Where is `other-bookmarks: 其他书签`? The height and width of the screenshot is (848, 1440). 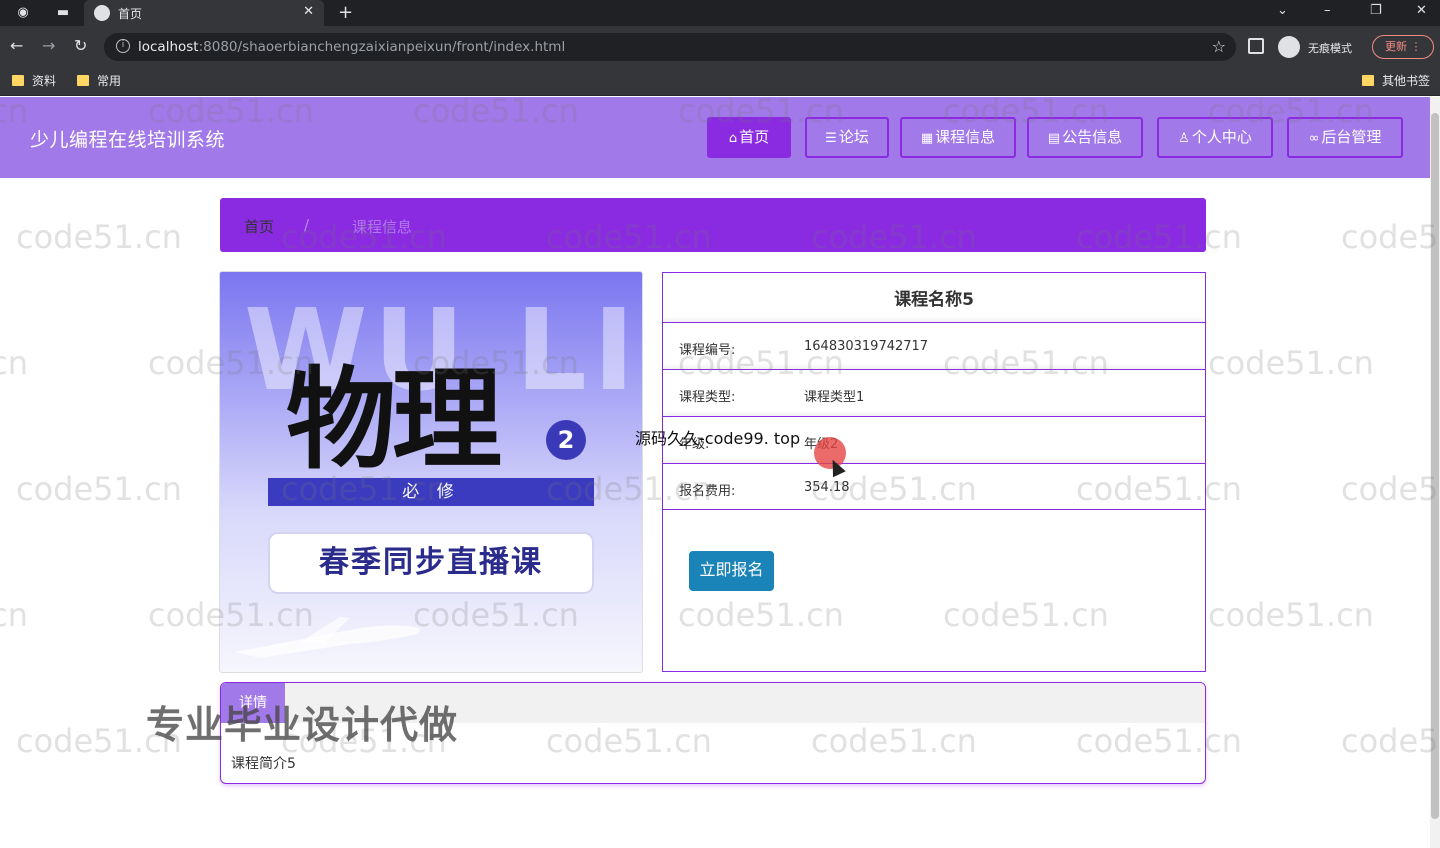 other-bookmarks: 其他书签 is located at coordinates (1396, 80).